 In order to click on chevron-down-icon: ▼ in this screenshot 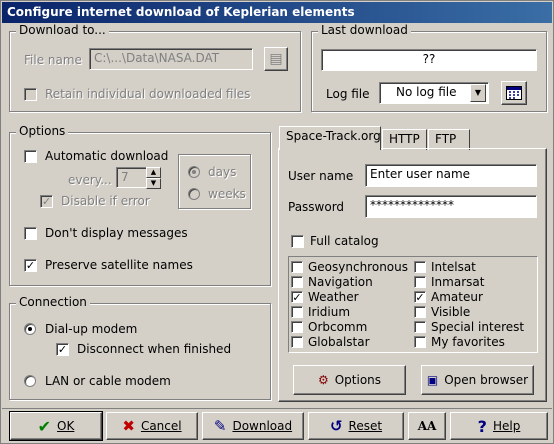, I will do `click(478, 92)`.